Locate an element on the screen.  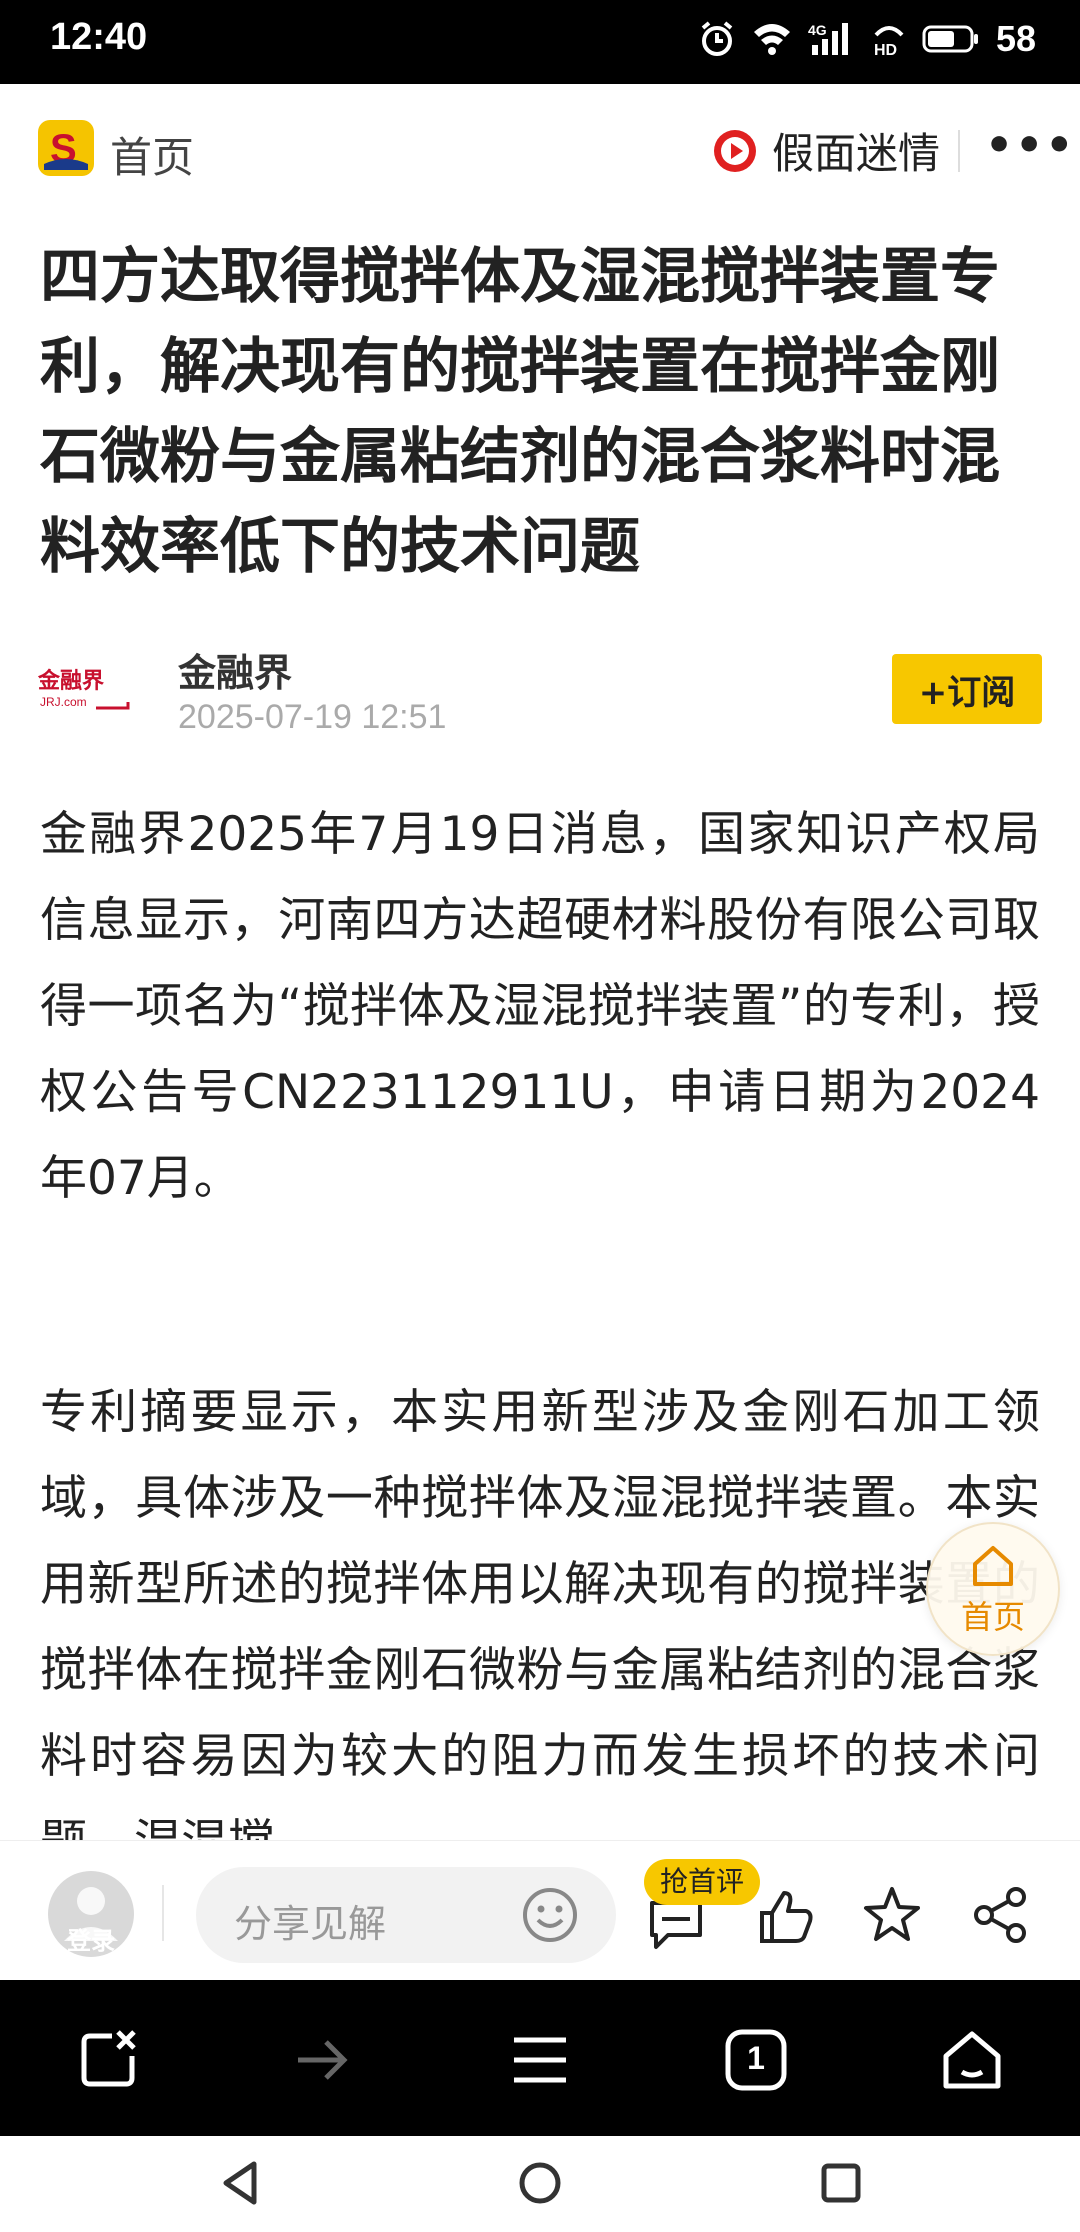
comment-placeholder: 分享见解 is located at coordinates (310, 1924).